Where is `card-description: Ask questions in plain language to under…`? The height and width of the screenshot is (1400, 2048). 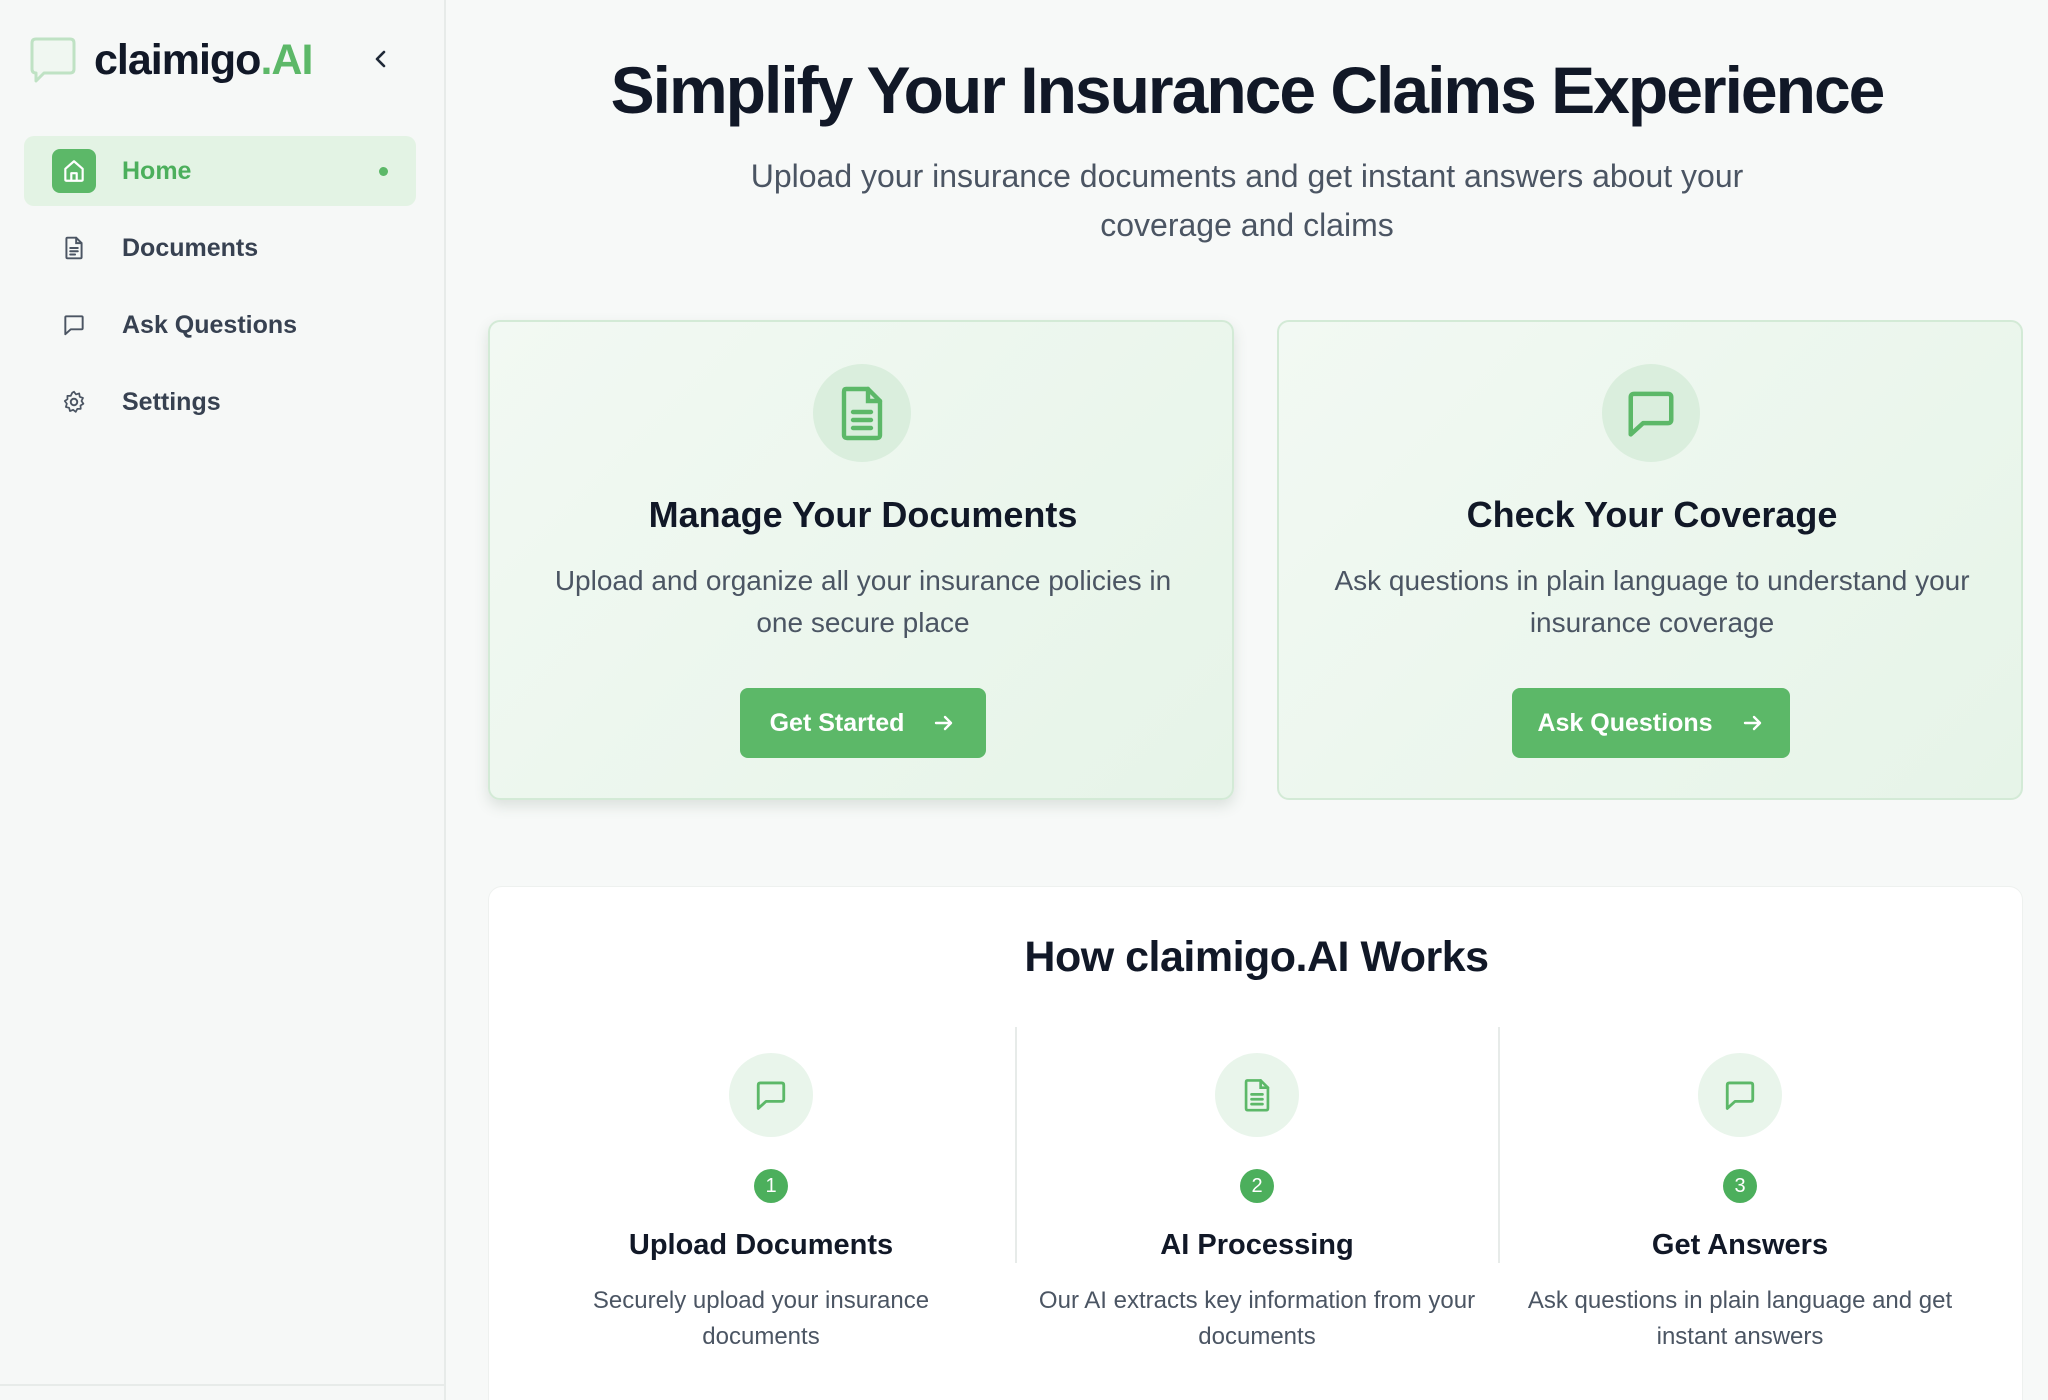 card-description: Ask questions in plain language to under… is located at coordinates (1652, 601).